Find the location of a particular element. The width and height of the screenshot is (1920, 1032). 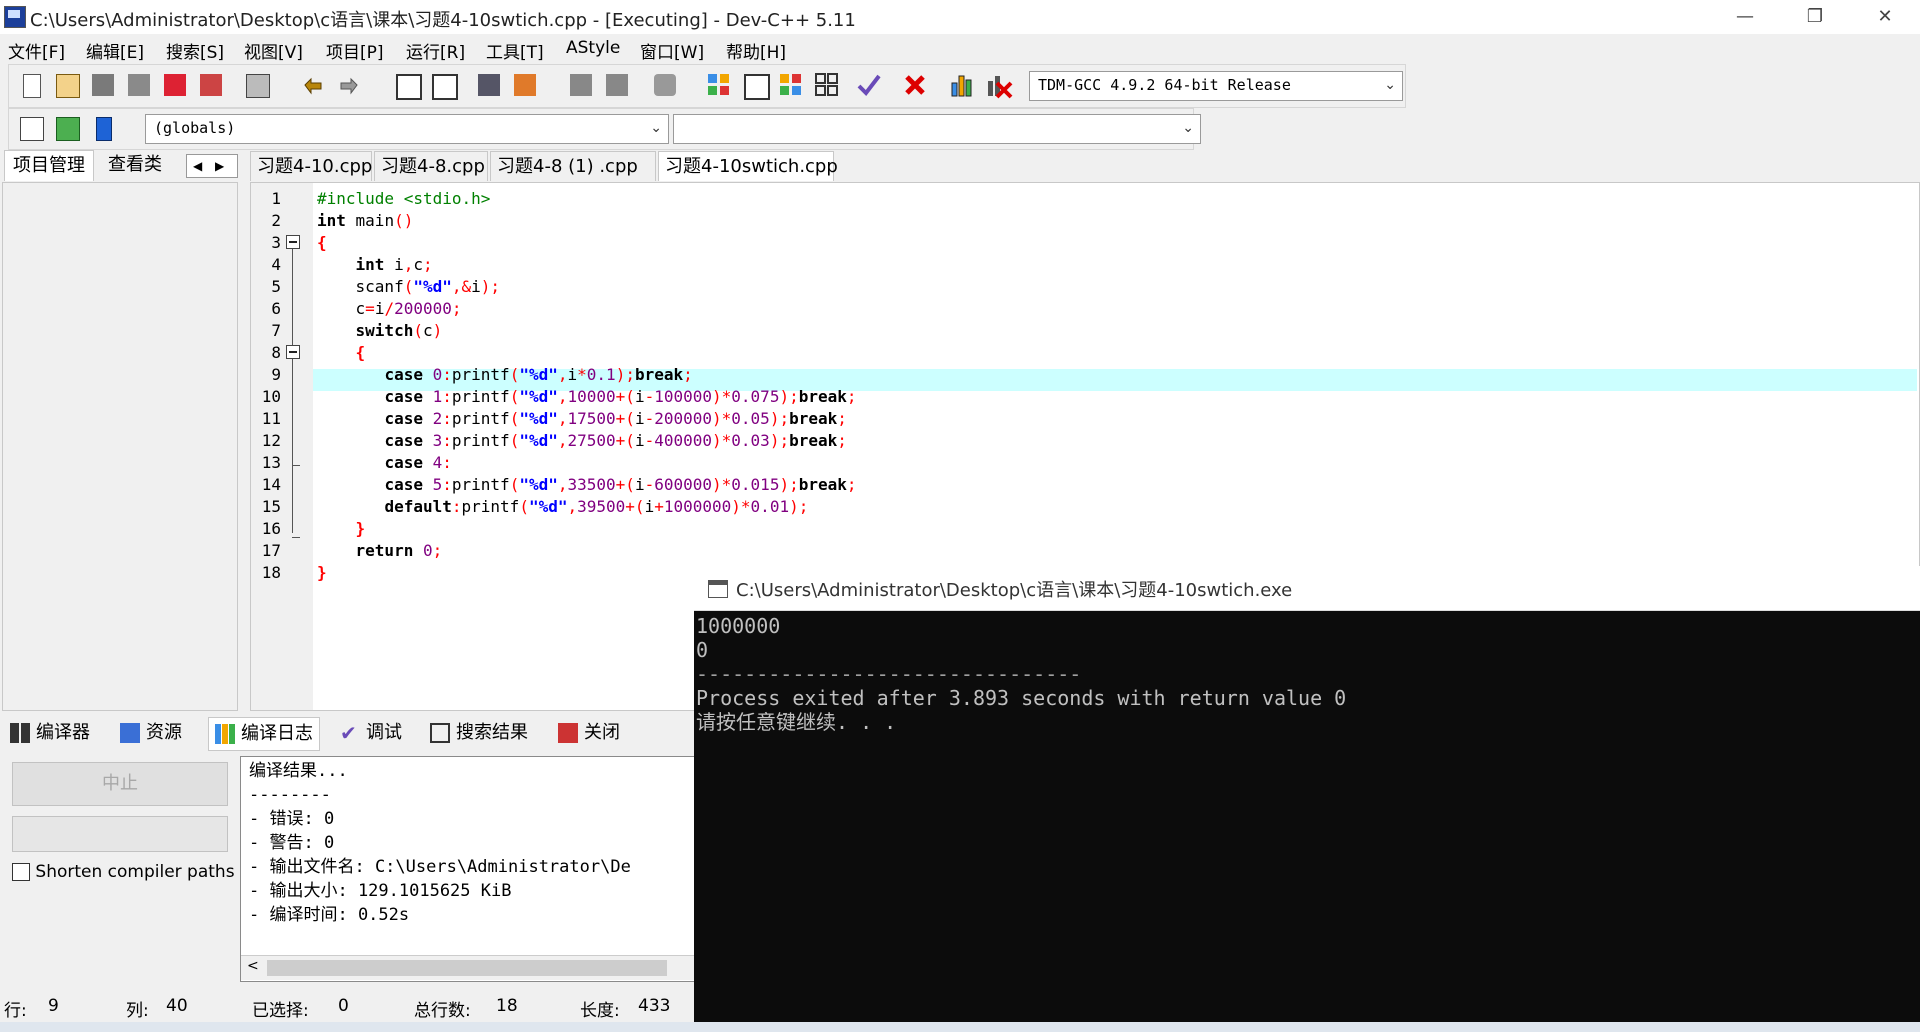

status-len-label: 长度: is located at coordinates (600, 1011).